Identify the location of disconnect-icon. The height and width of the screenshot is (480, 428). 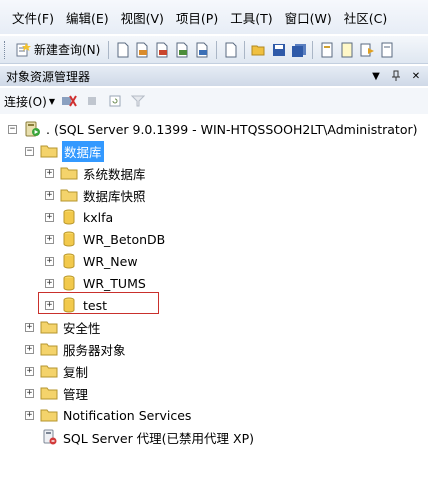
(70, 101).